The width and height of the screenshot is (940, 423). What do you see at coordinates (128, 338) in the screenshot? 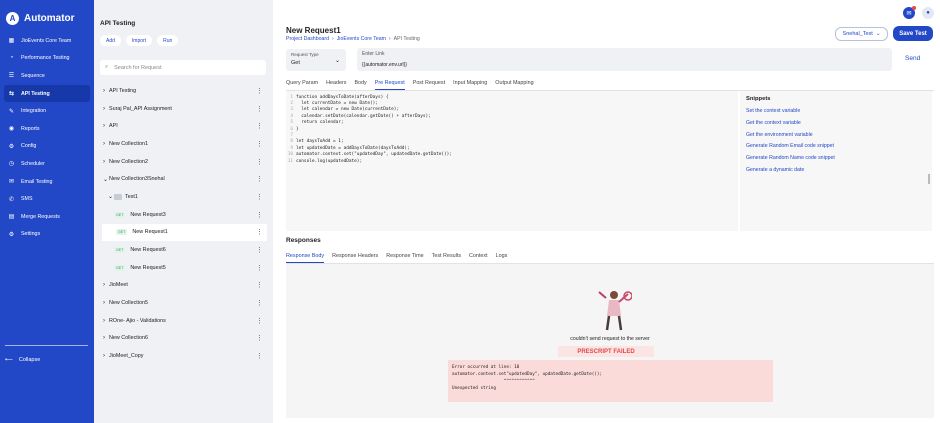
I see `tree-node-label: New Collection6` at bounding box center [128, 338].